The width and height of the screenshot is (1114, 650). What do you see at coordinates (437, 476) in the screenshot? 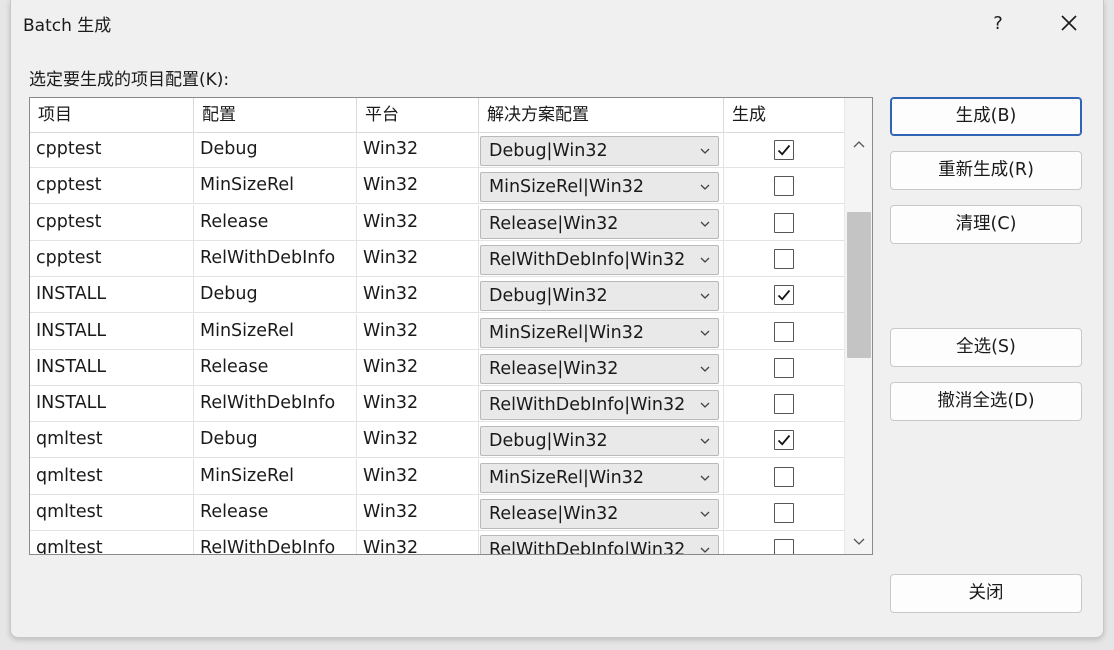
I see `table-row: qmltest MinSizeRel Win32 MinSizeRel|Win32` at bounding box center [437, 476].